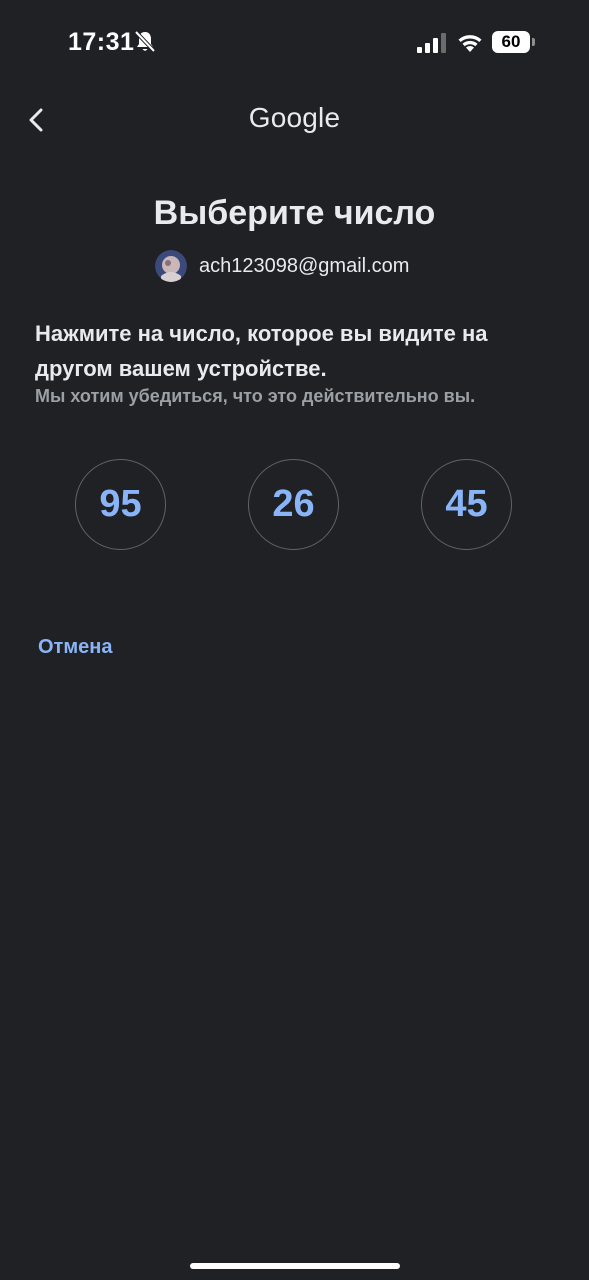  What do you see at coordinates (295, 1266) in the screenshot?
I see `home-indicator` at bounding box center [295, 1266].